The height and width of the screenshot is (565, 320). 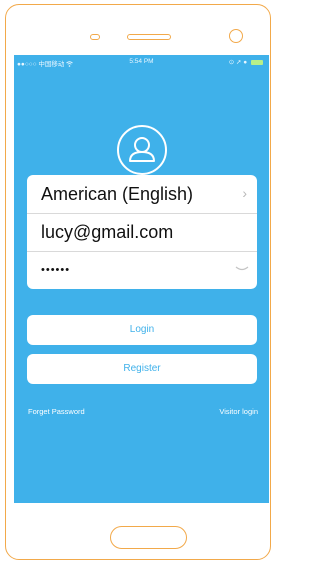 What do you see at coordinates (117, 194) in the screenshot?
I see `language-value: American (English)` at bounding box center [117, 194].